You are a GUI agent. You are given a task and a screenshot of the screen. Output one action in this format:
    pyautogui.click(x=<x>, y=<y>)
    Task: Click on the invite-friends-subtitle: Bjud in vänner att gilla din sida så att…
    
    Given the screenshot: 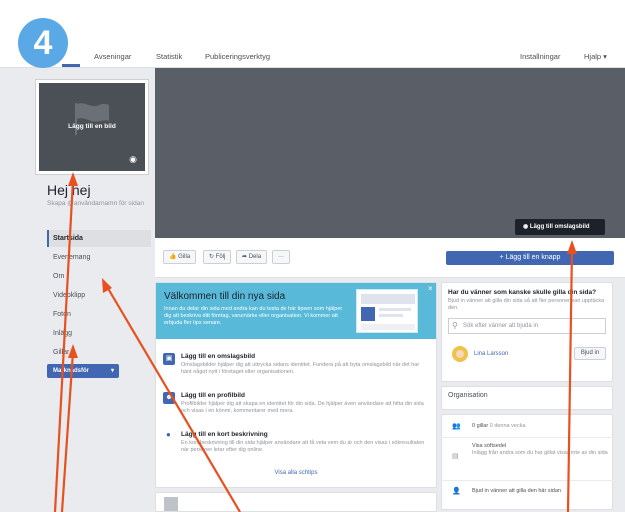 What is the action you would take?
    pyautogui.click(x=526, y=304)
    